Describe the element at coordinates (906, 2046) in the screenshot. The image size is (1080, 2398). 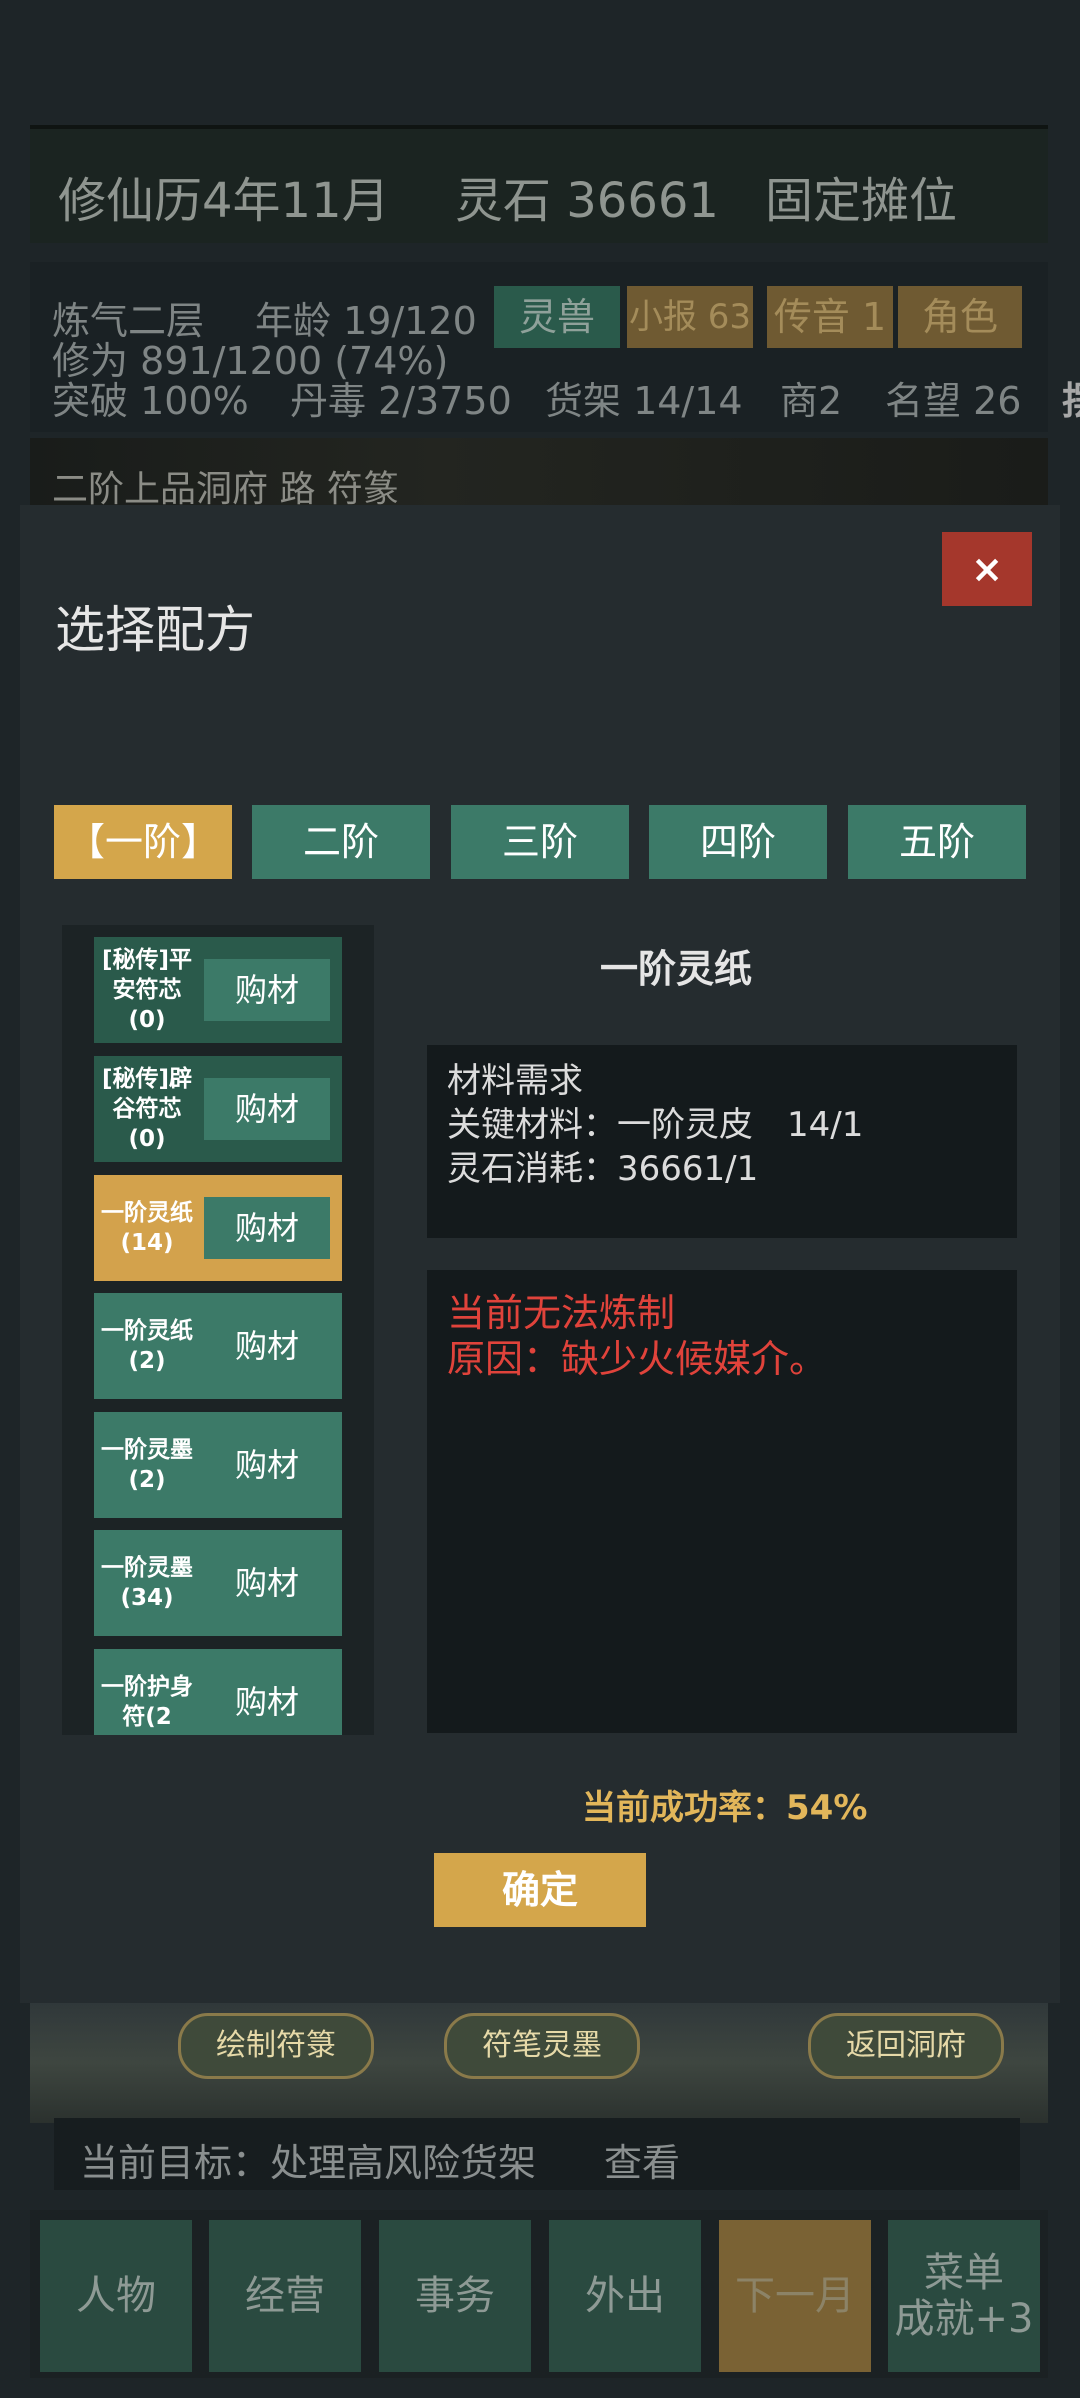
I see `return-home-button: 返回洞府` at that location.